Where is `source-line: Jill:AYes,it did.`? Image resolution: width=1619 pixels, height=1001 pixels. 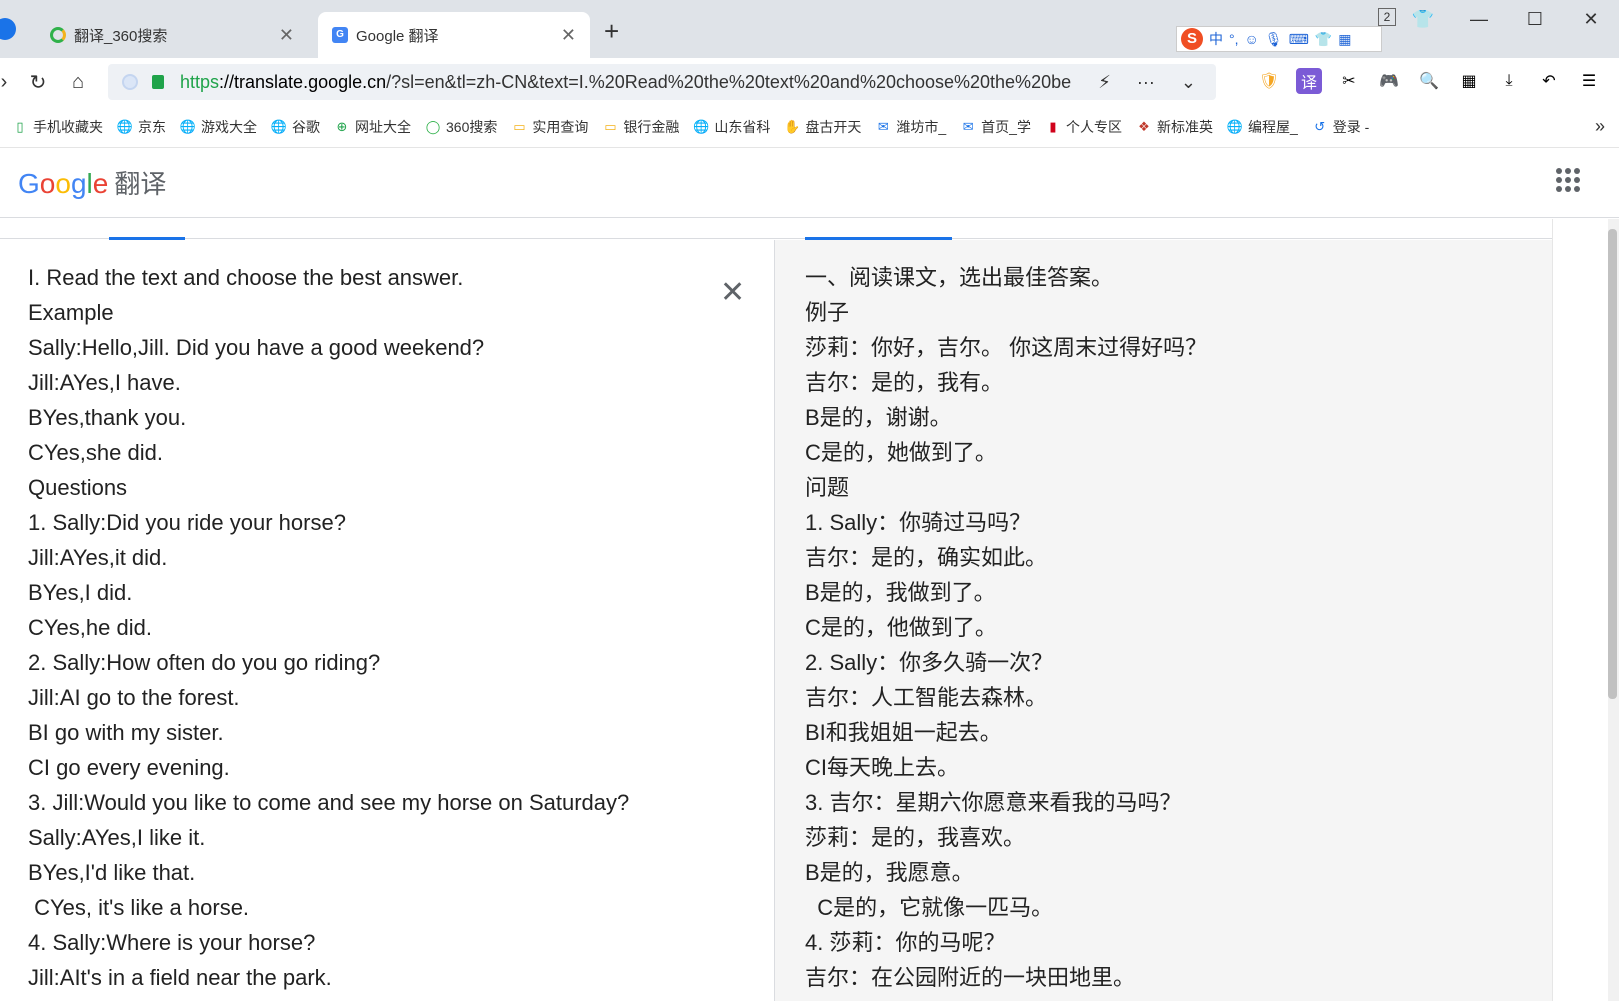 source-line: Jill:AYes,it did. is located at coordinates (98, 557).